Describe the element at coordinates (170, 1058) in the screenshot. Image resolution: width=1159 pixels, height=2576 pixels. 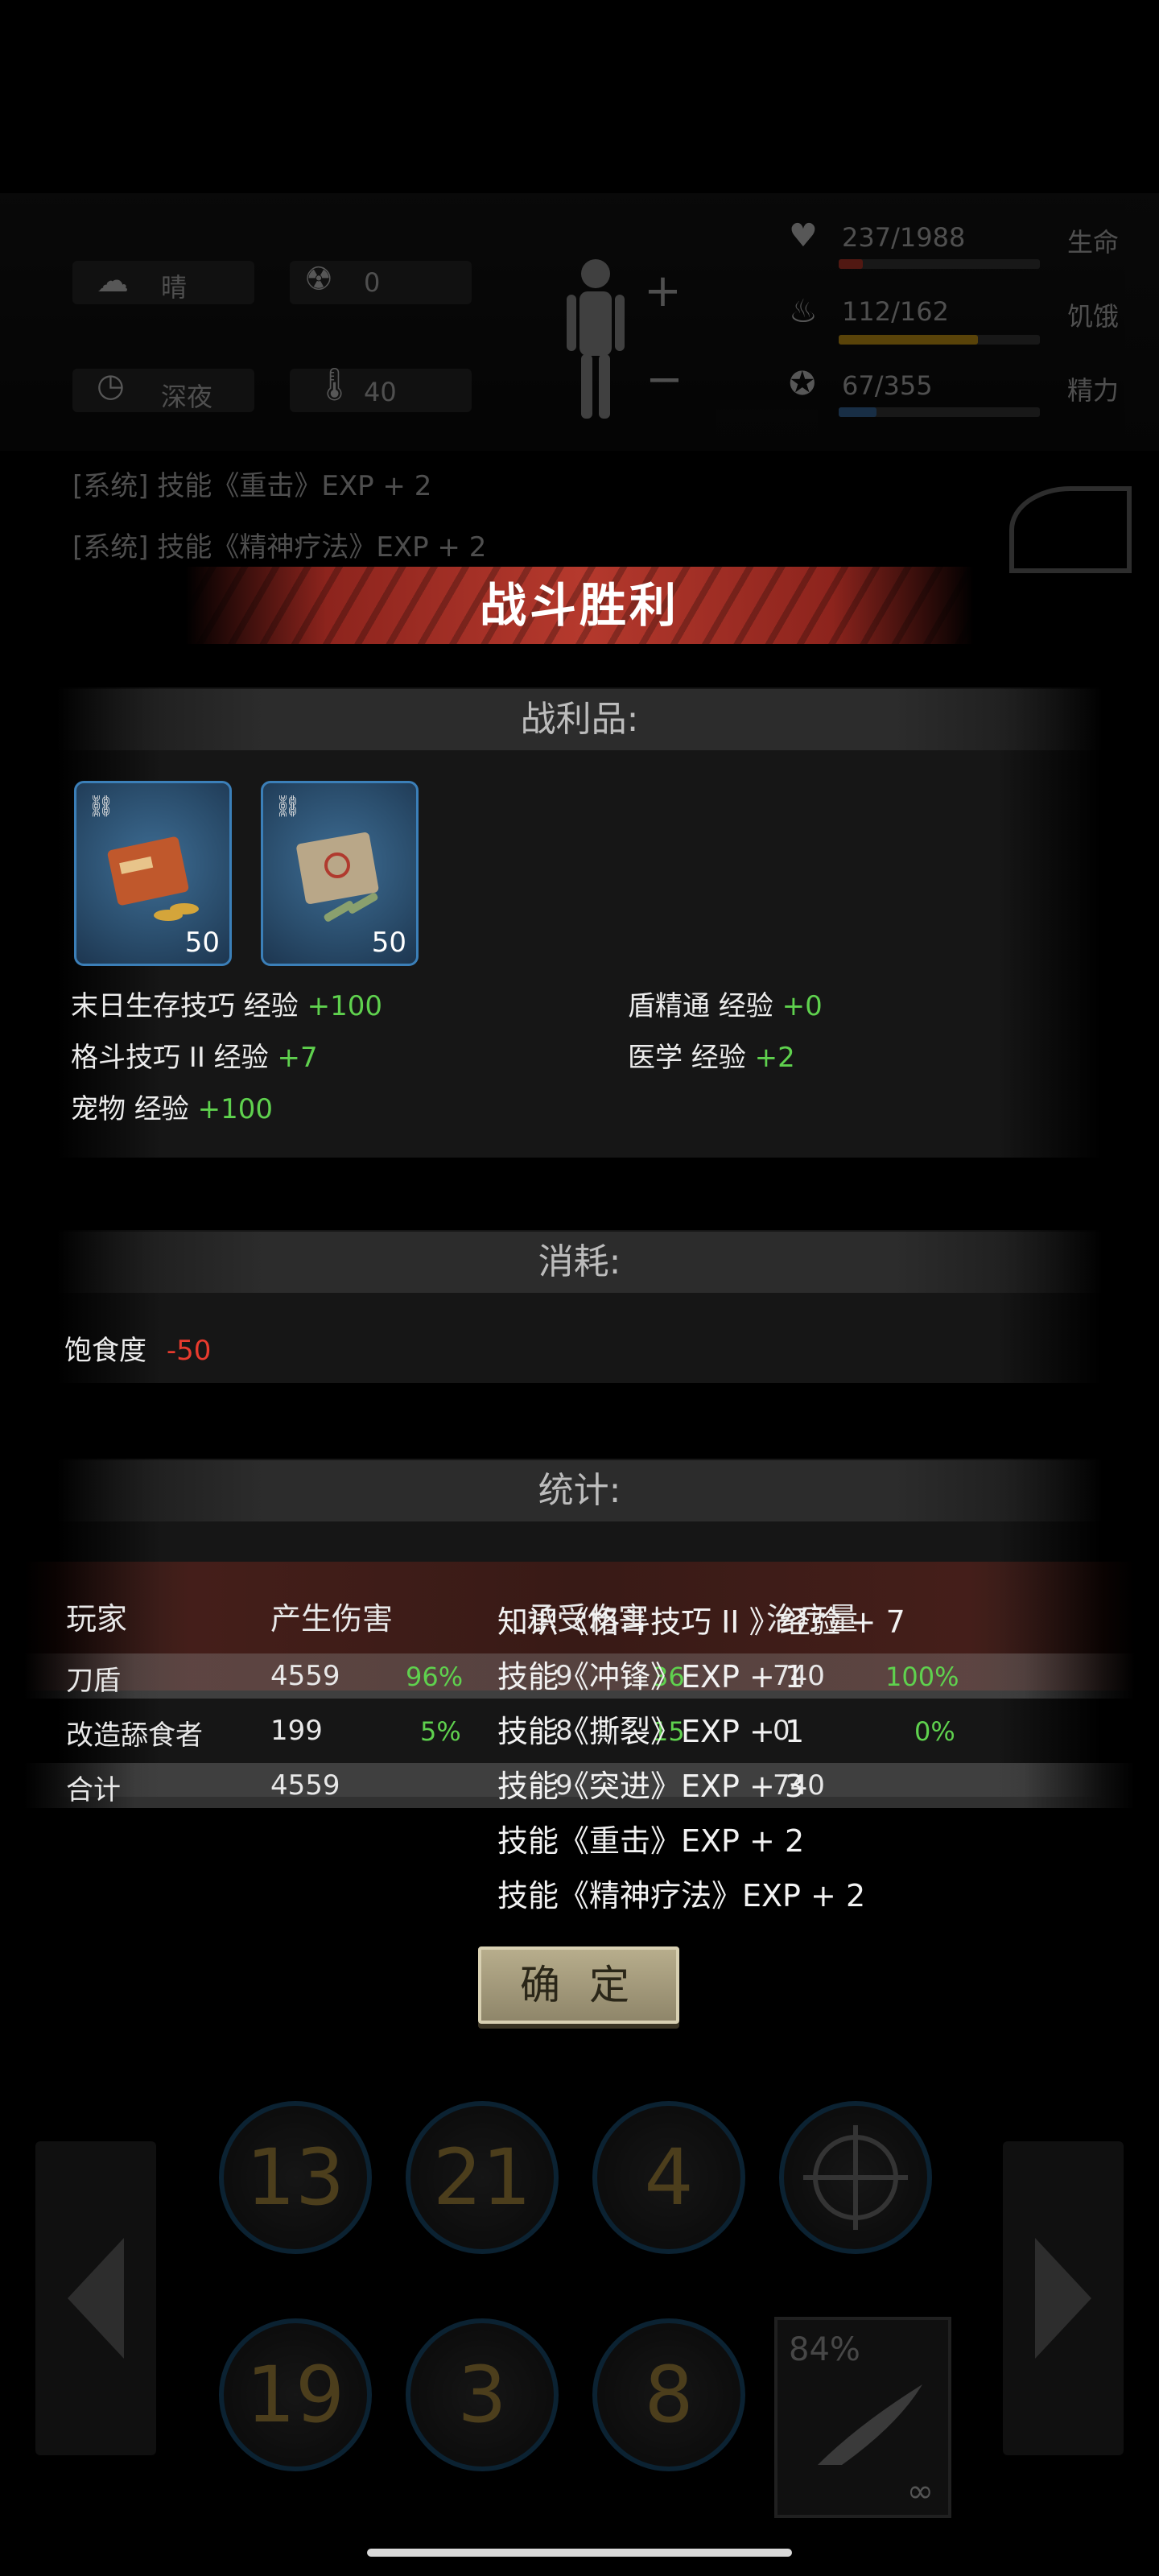
I see `exp-label: 格斗技巧 II 经验` at that location.